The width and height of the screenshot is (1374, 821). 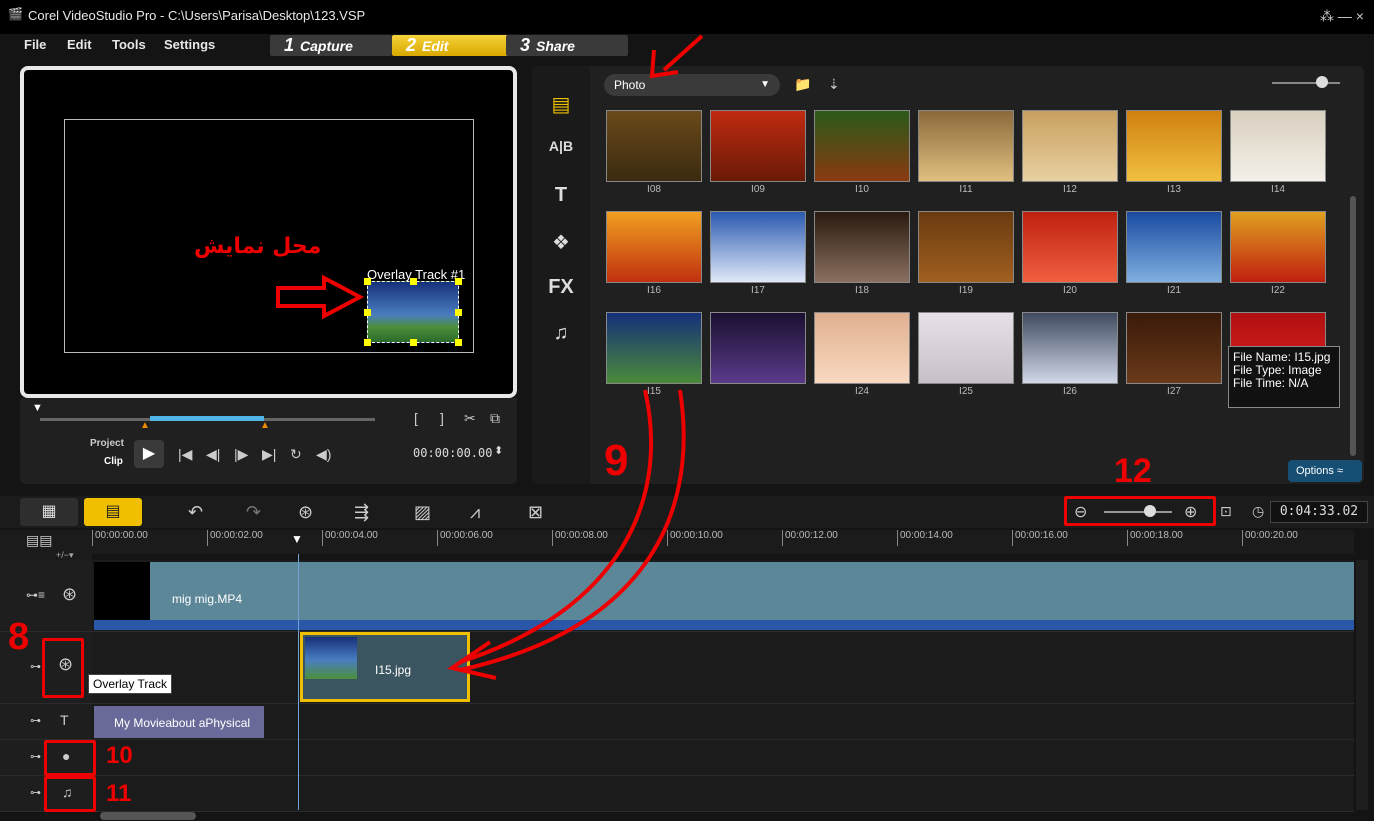 I want to click on playhead-line, so click(x=298, y=682).